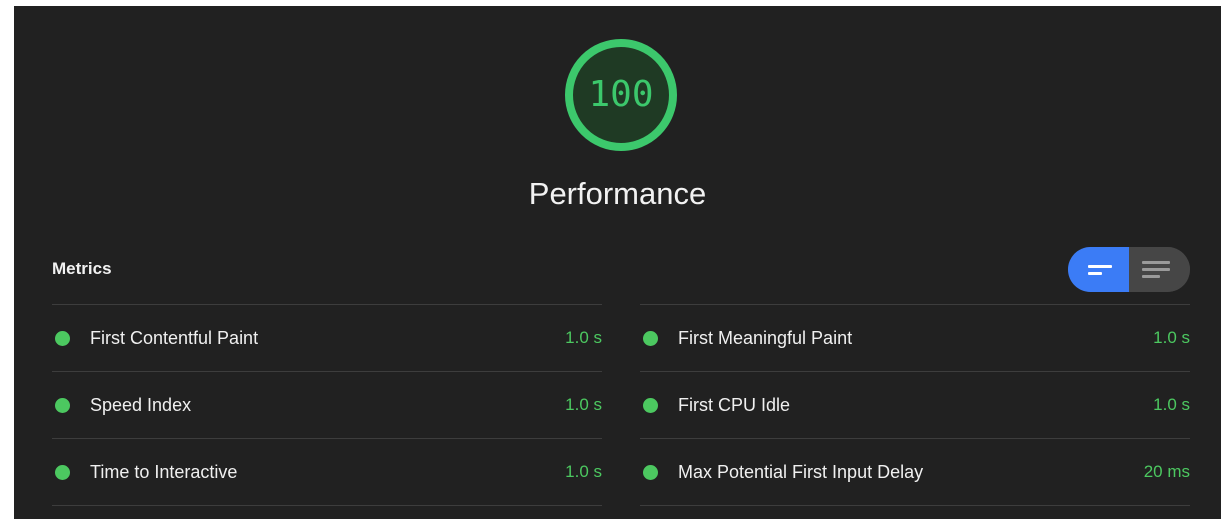 This screenshot has height=519, width=1221. I want to click on metrics-view-toggle, so click(1129, 269).